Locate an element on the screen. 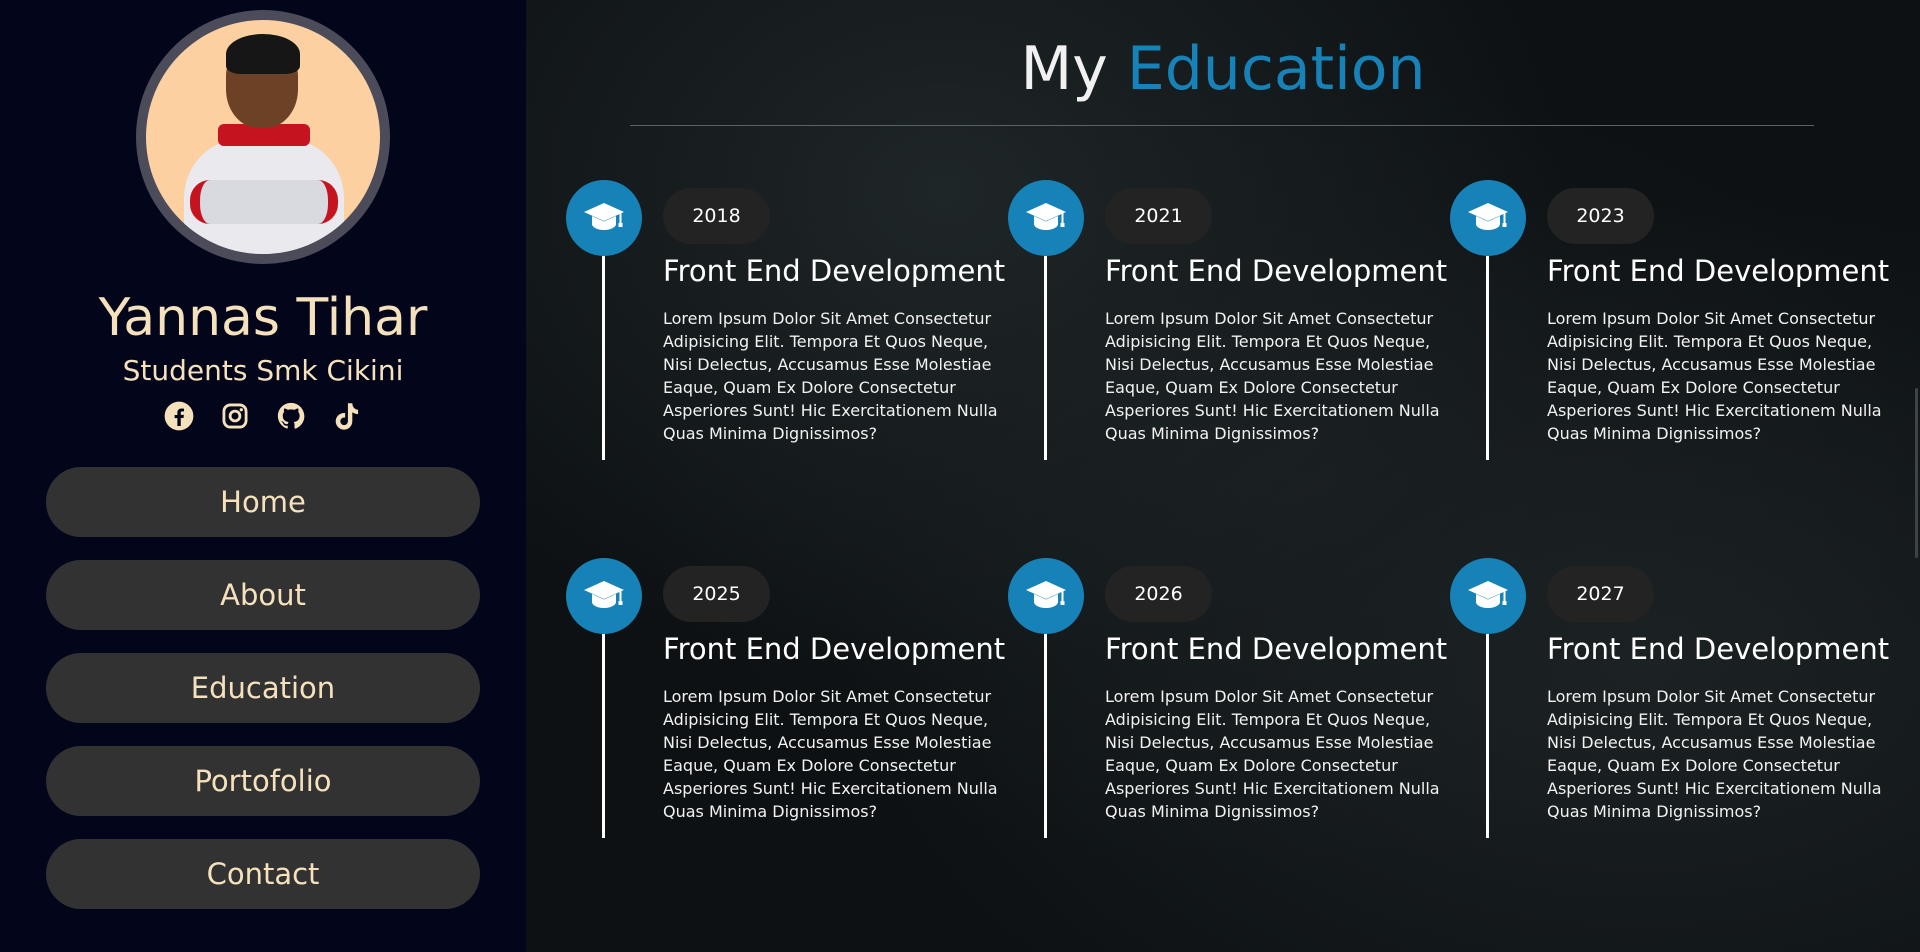  year-badge: 2025 is located at coordinates (716, 594).